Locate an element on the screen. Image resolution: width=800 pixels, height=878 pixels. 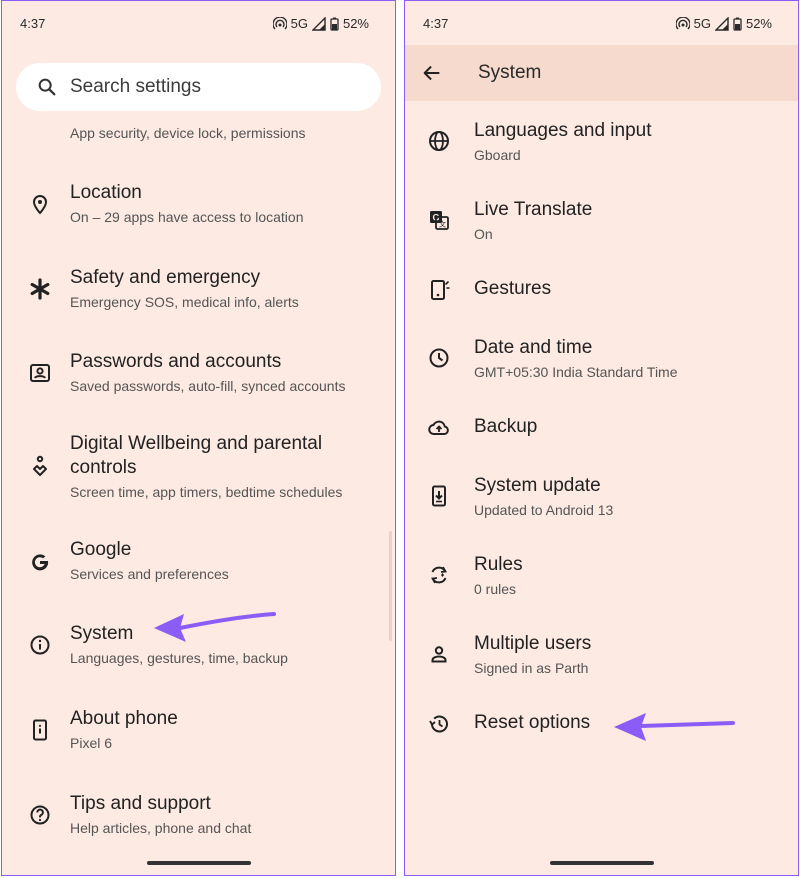
setting-subtitle: Gboard is located at coordinates (497, 155).